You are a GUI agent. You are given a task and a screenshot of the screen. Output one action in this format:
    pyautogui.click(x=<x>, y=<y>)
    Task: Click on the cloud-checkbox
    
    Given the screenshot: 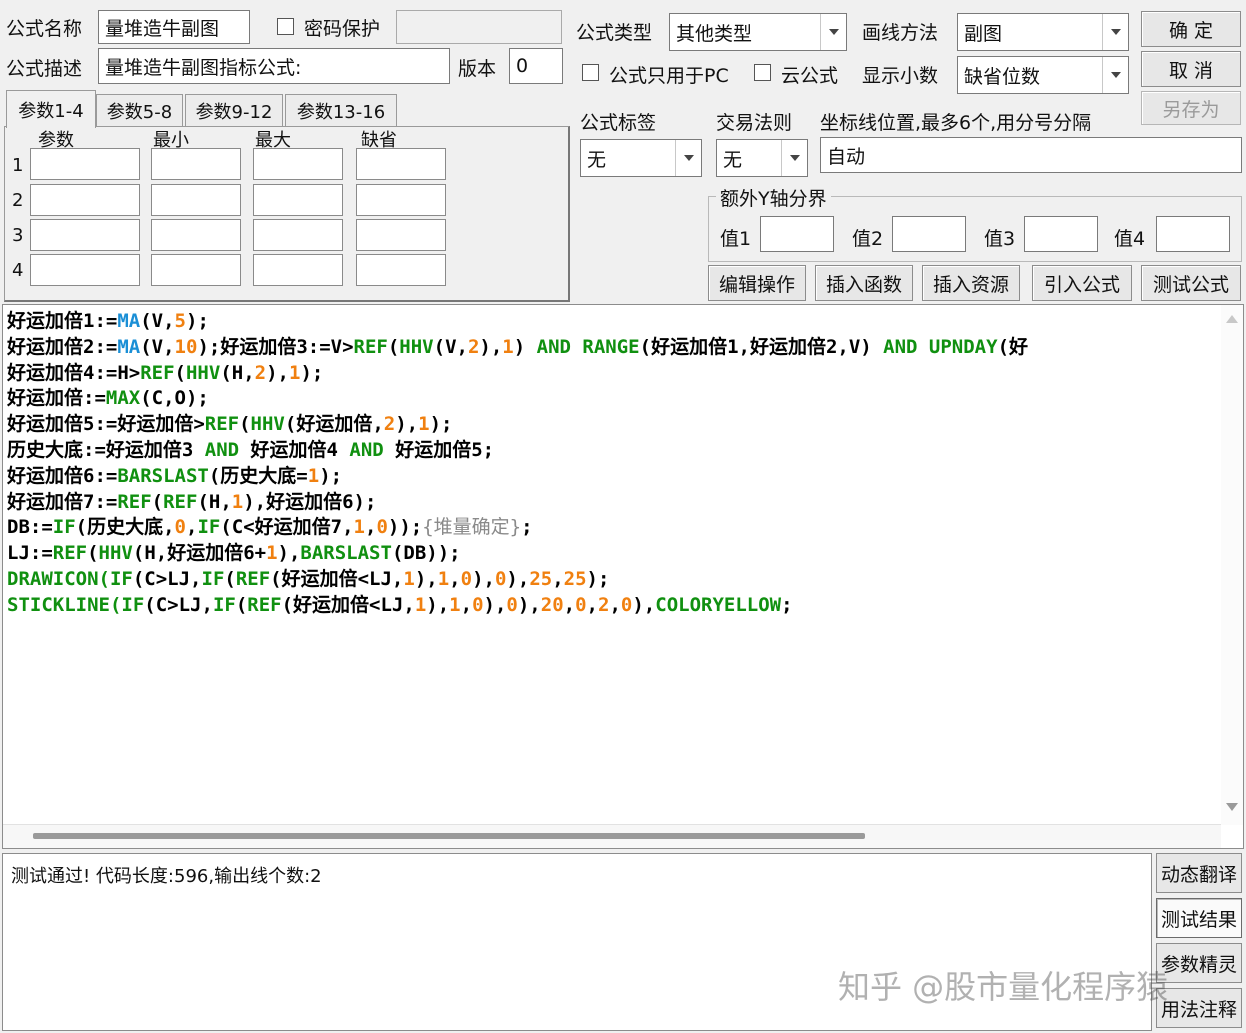 What is the action you would take?
    pyautogui.click(x=762, y=72)
    